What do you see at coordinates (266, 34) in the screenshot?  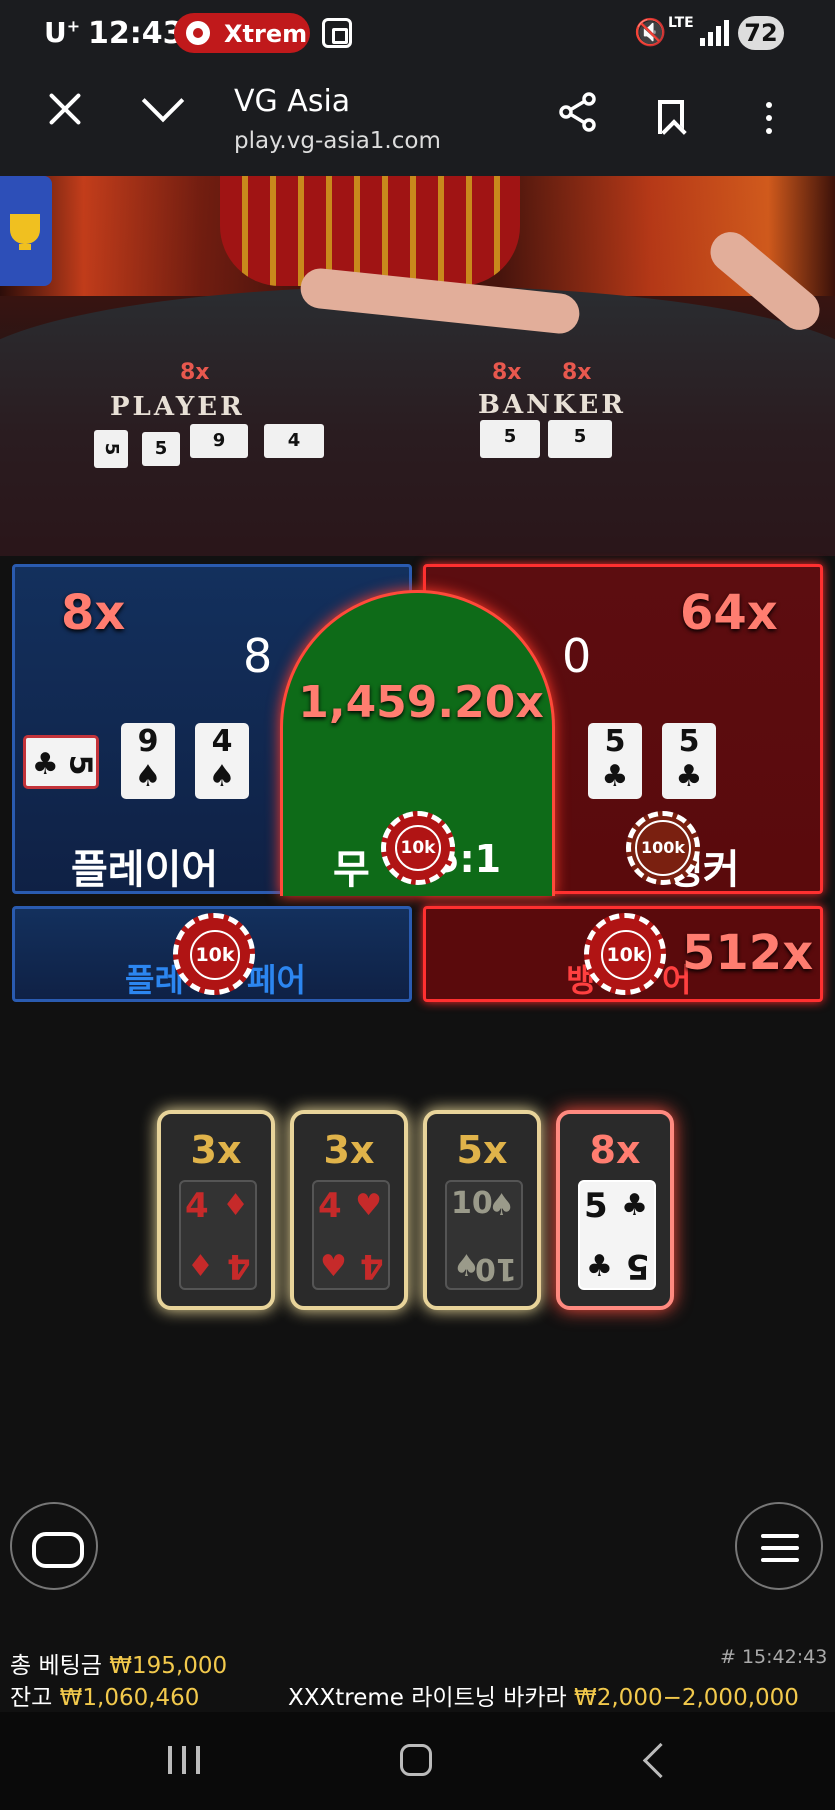 I see `app-pill-label: Xtrem` at bounding box center [266, 34].